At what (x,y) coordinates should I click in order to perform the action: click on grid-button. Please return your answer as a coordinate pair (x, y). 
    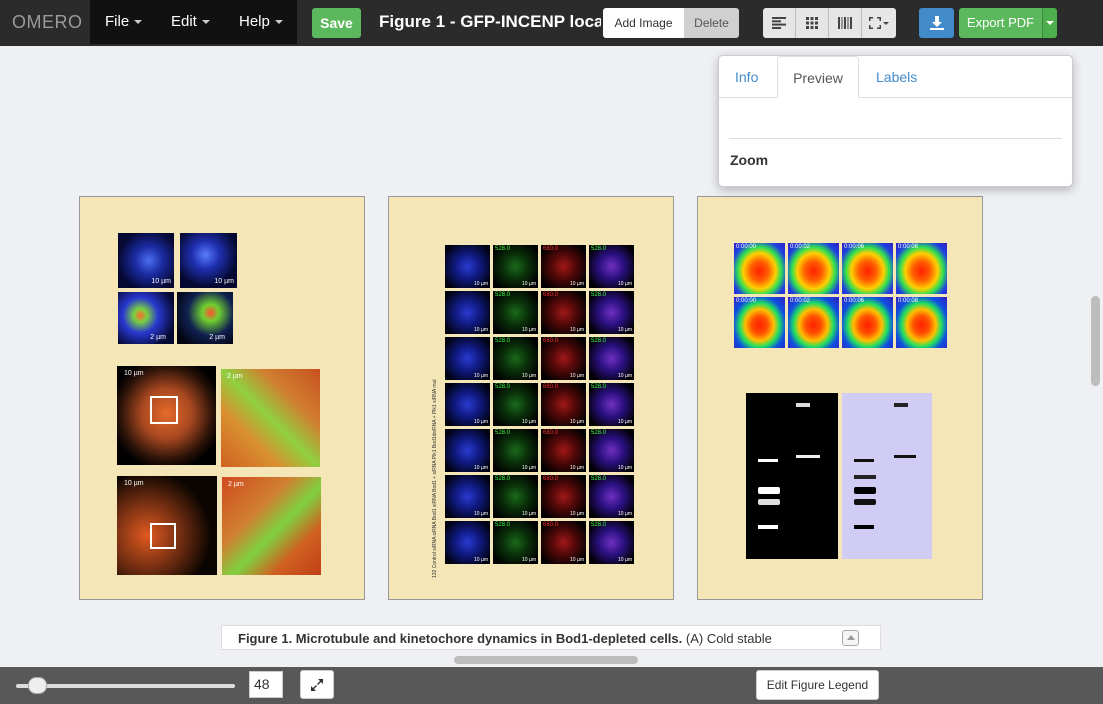
    Looking at the image, I should click on (812, 23).